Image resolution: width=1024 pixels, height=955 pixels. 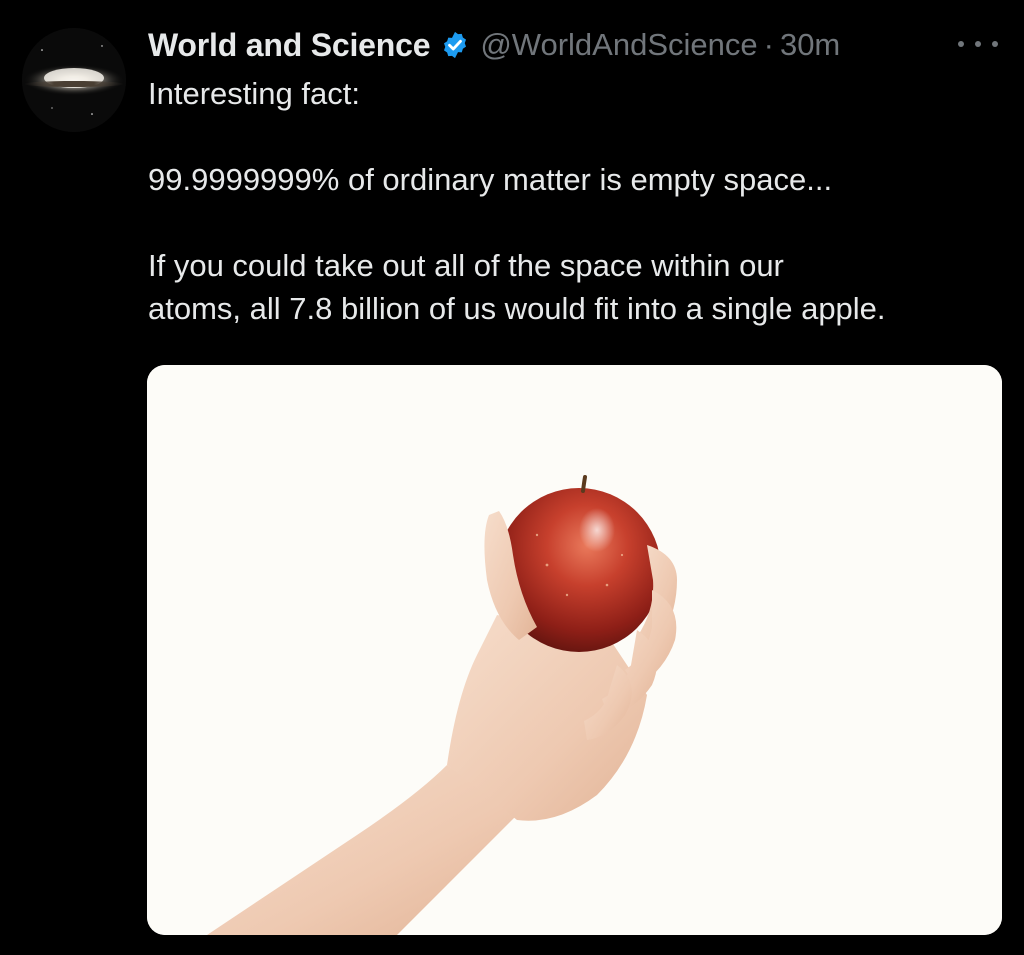 What do you see at coordinates (618, 45) in the screenshot?
I see `author-handle: @WorldAndScience` at bounding box center [618, 45].